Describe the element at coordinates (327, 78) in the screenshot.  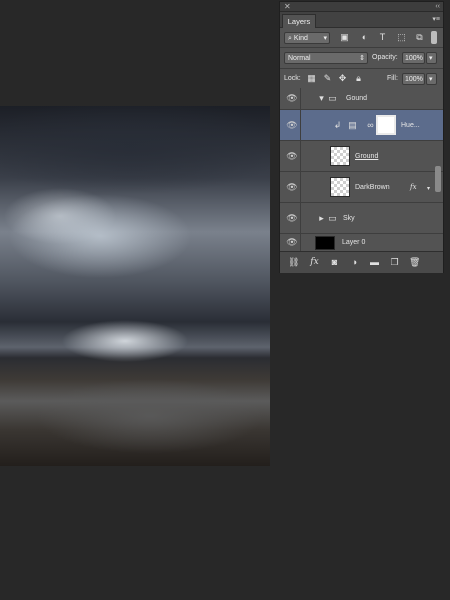
I see `lock-image-icon: ✎` at that location.